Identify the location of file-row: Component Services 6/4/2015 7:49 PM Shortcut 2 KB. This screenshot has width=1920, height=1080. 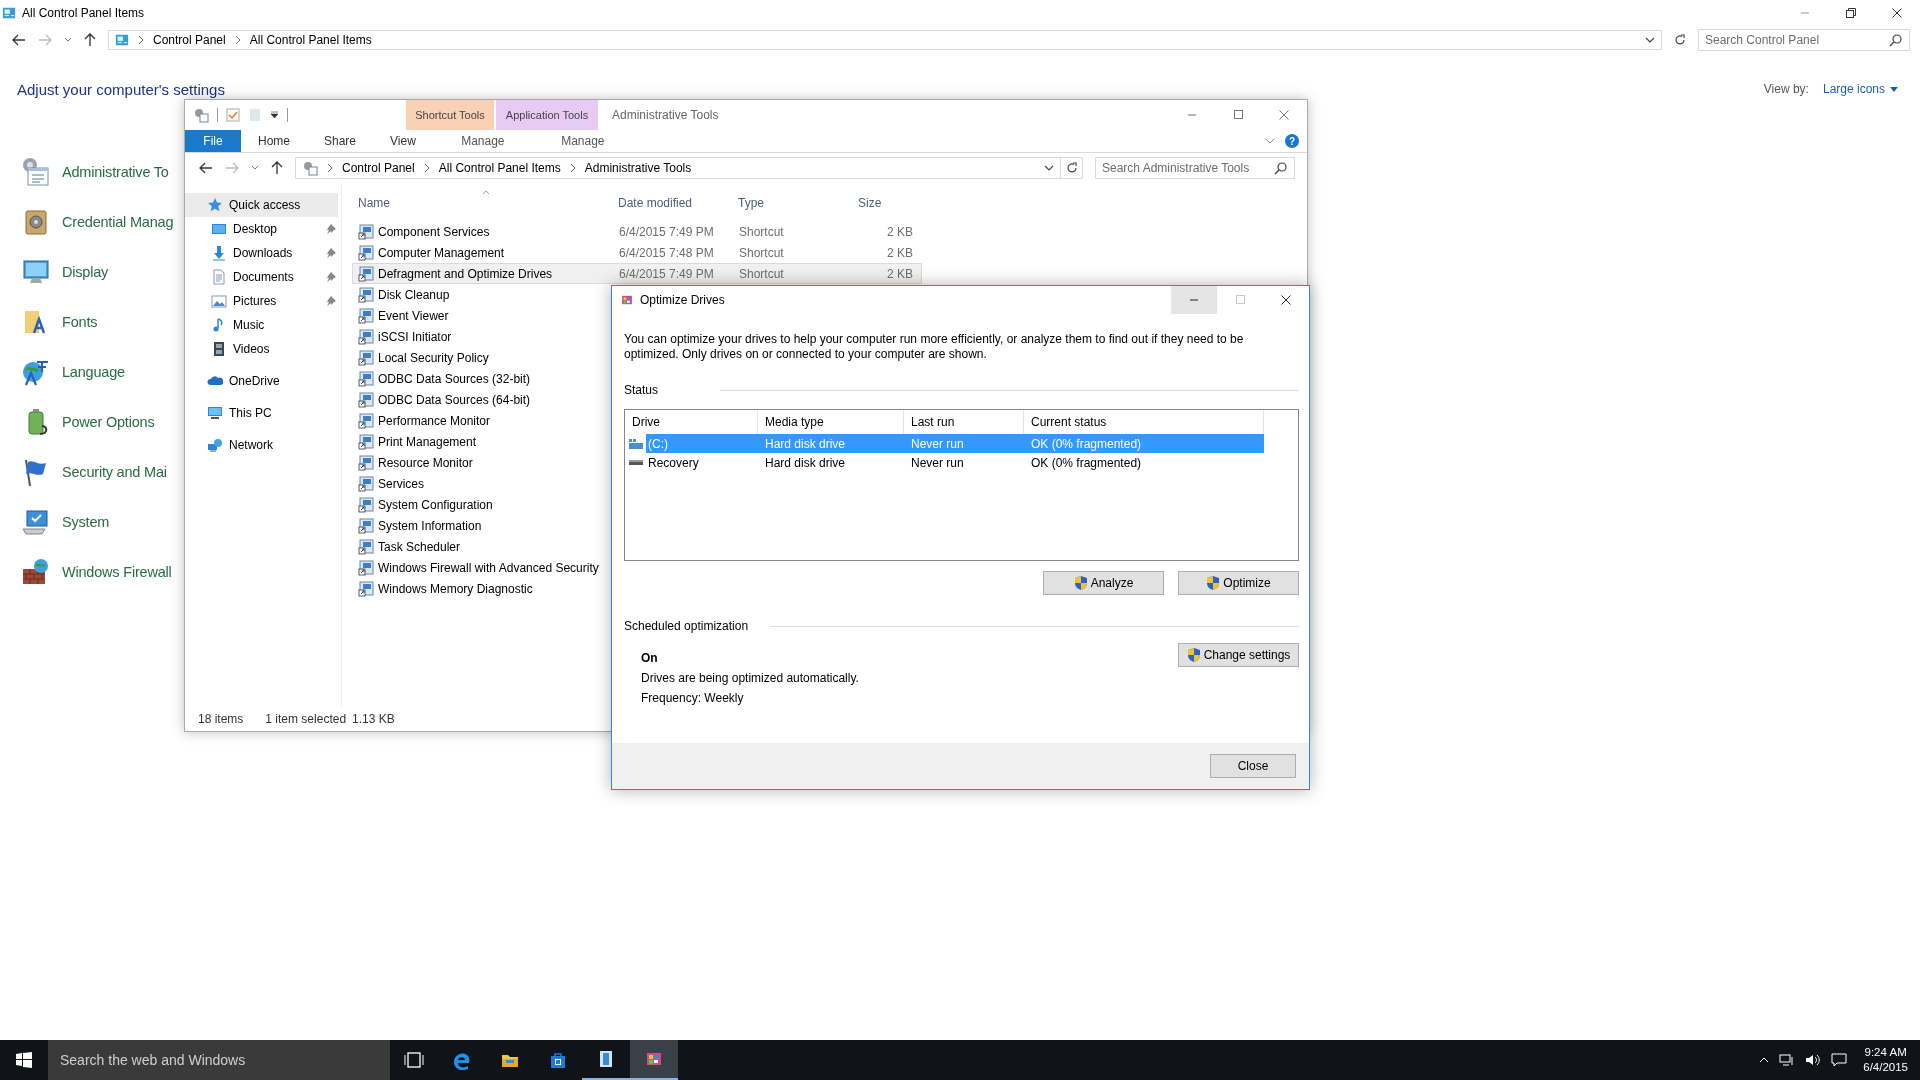
(637, 231).